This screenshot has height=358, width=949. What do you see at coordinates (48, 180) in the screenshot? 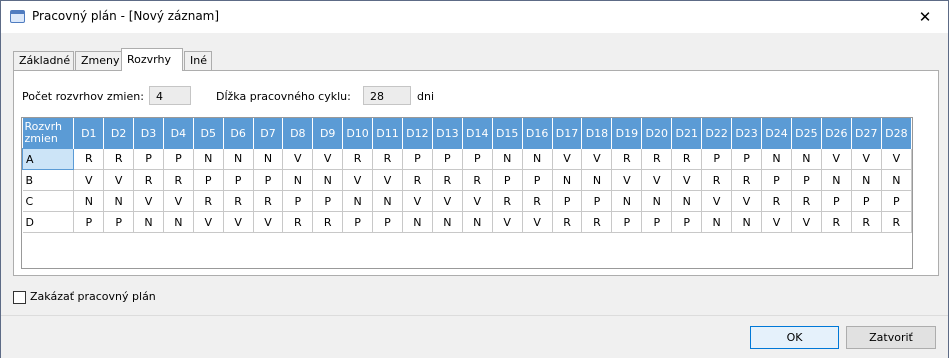
I see `row-header: B` at bounding box center [48, 180].